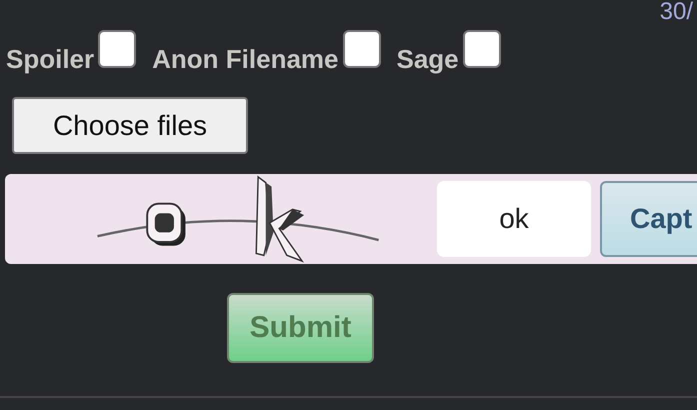 The height and width of the screenshot is (410, 697). I want to click on option-label: Sage, so click(427, 59).